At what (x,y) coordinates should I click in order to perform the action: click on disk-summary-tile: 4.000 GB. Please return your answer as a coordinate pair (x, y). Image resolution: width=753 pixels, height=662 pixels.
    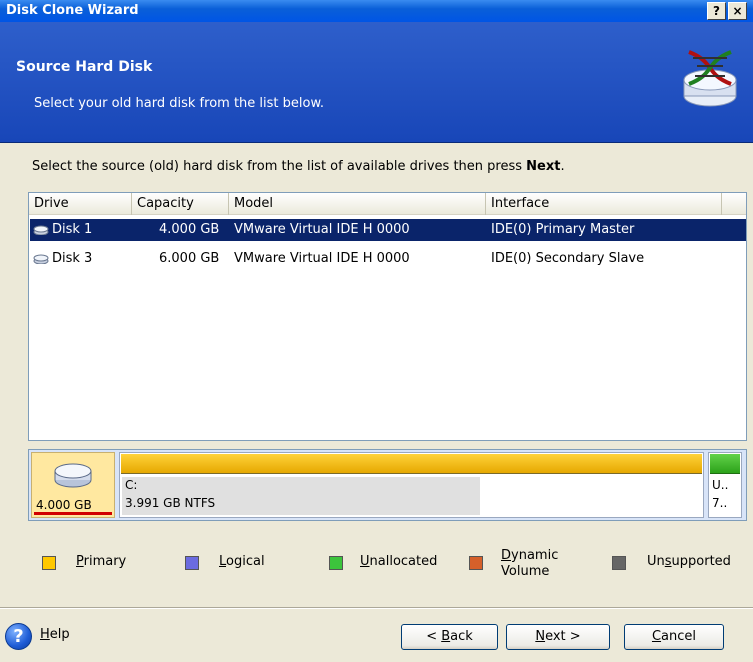
    Looking at the image, I should click on (73, 485).